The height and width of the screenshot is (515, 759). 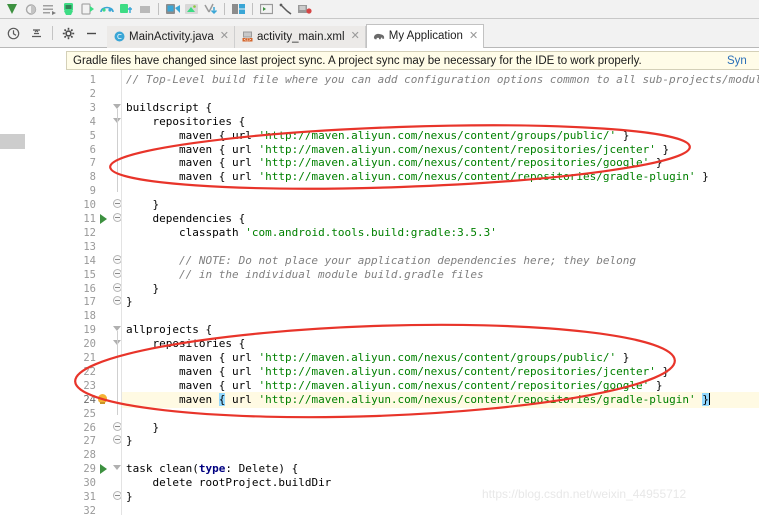 I want to click on left-selection-block, so click(x=12, y=141).